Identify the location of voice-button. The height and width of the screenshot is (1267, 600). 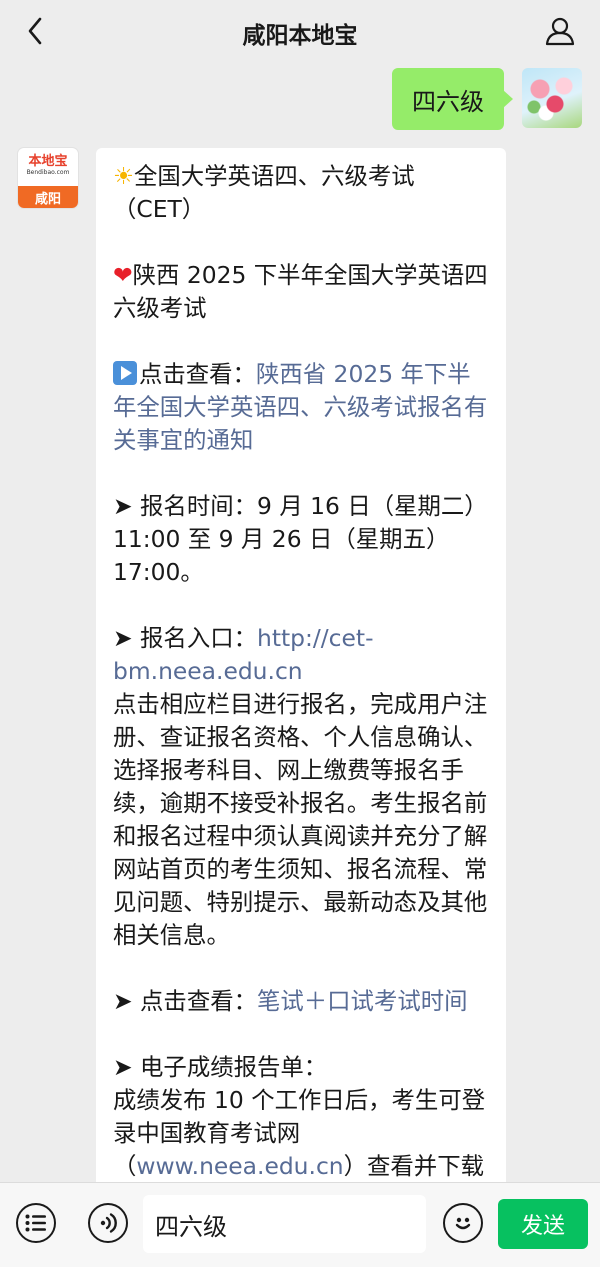
(108, 1223).